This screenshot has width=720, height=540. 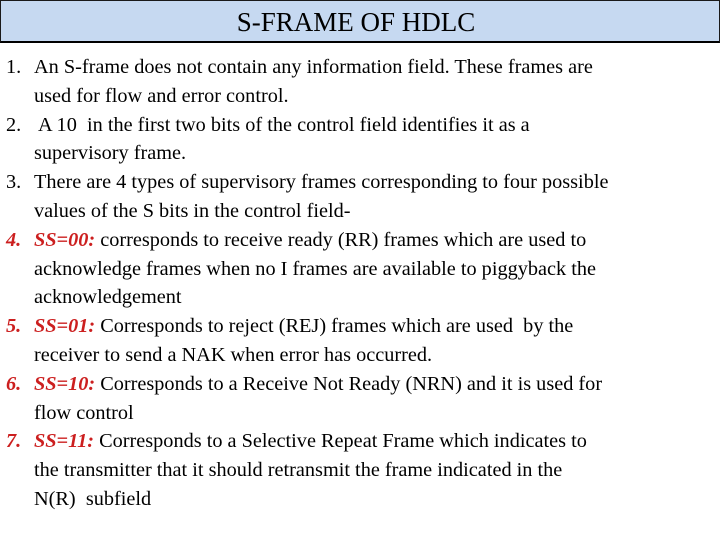 What do you see at coordinates (14, 383) in the screenshot?
I see `item-number: 6.` at bounding box center [14, 383].